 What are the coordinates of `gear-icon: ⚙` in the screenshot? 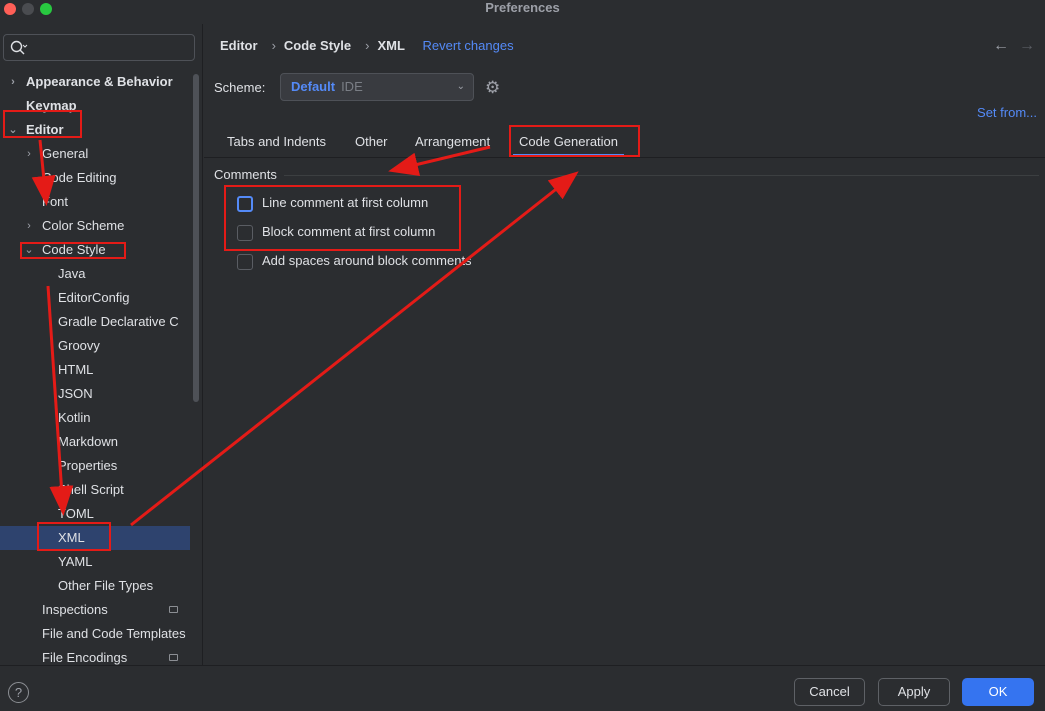 It's located at (492, 88).